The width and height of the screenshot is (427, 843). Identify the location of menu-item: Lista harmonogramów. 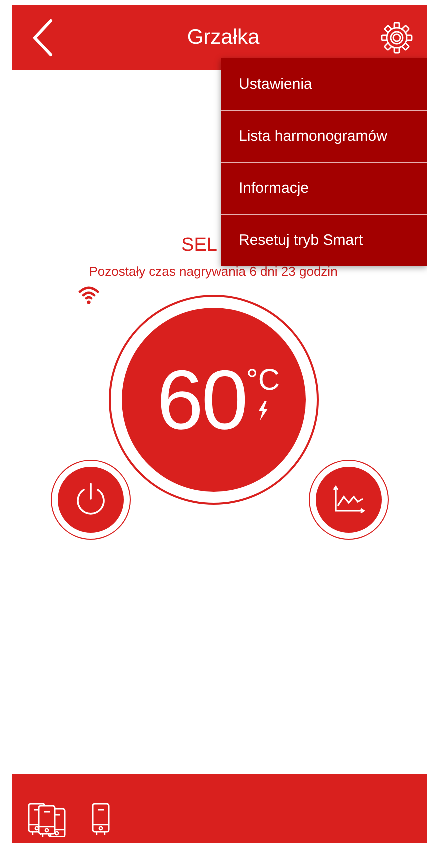
(324, 136).